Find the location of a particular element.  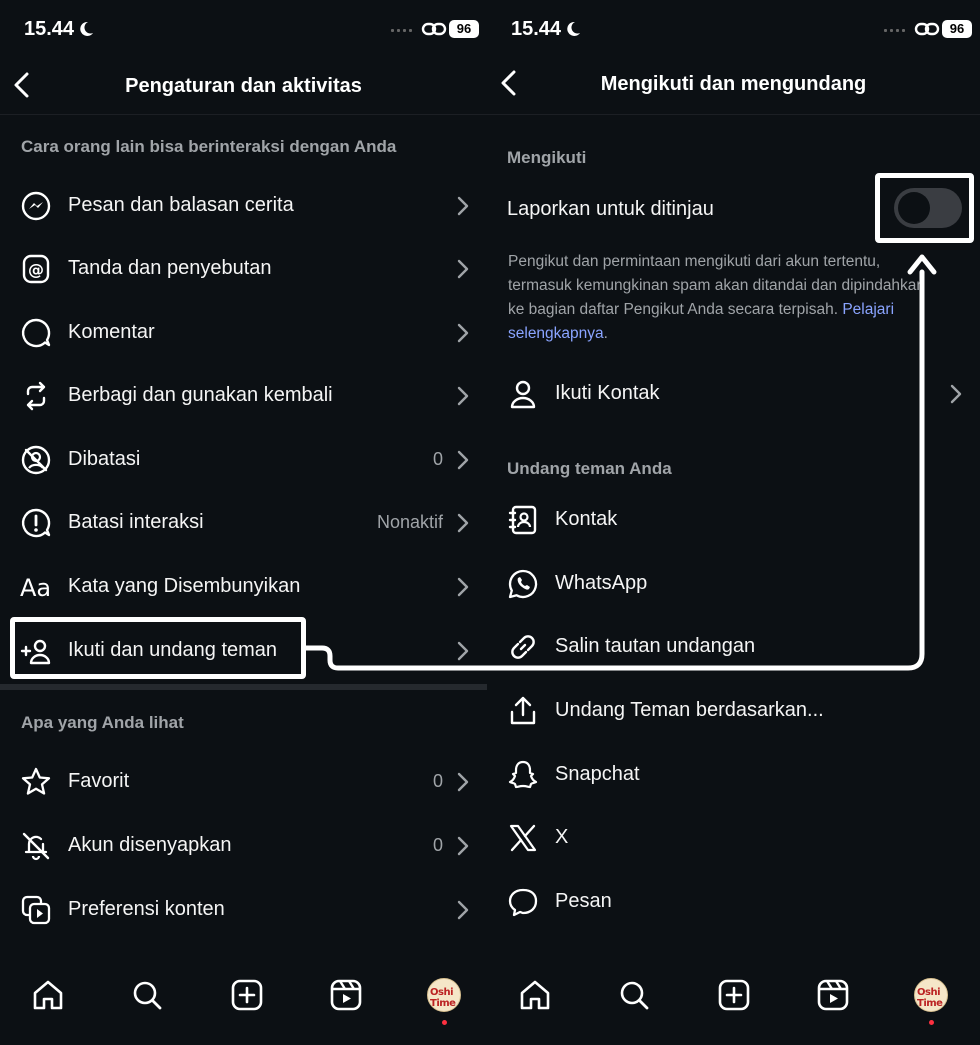

restricted-icon is located at coordinates (36, 460).